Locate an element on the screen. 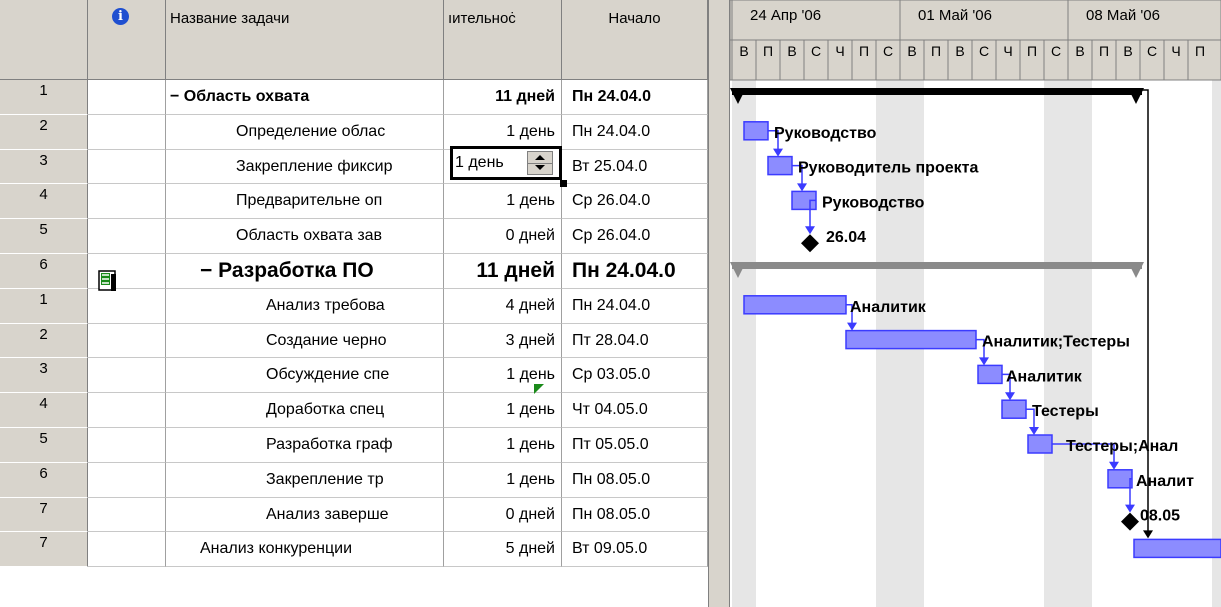 The image size is (1221, 607). table-row: 5 Область охвата зав 0 дней Ср 26.04.0 is located at coordinates (354, 236).